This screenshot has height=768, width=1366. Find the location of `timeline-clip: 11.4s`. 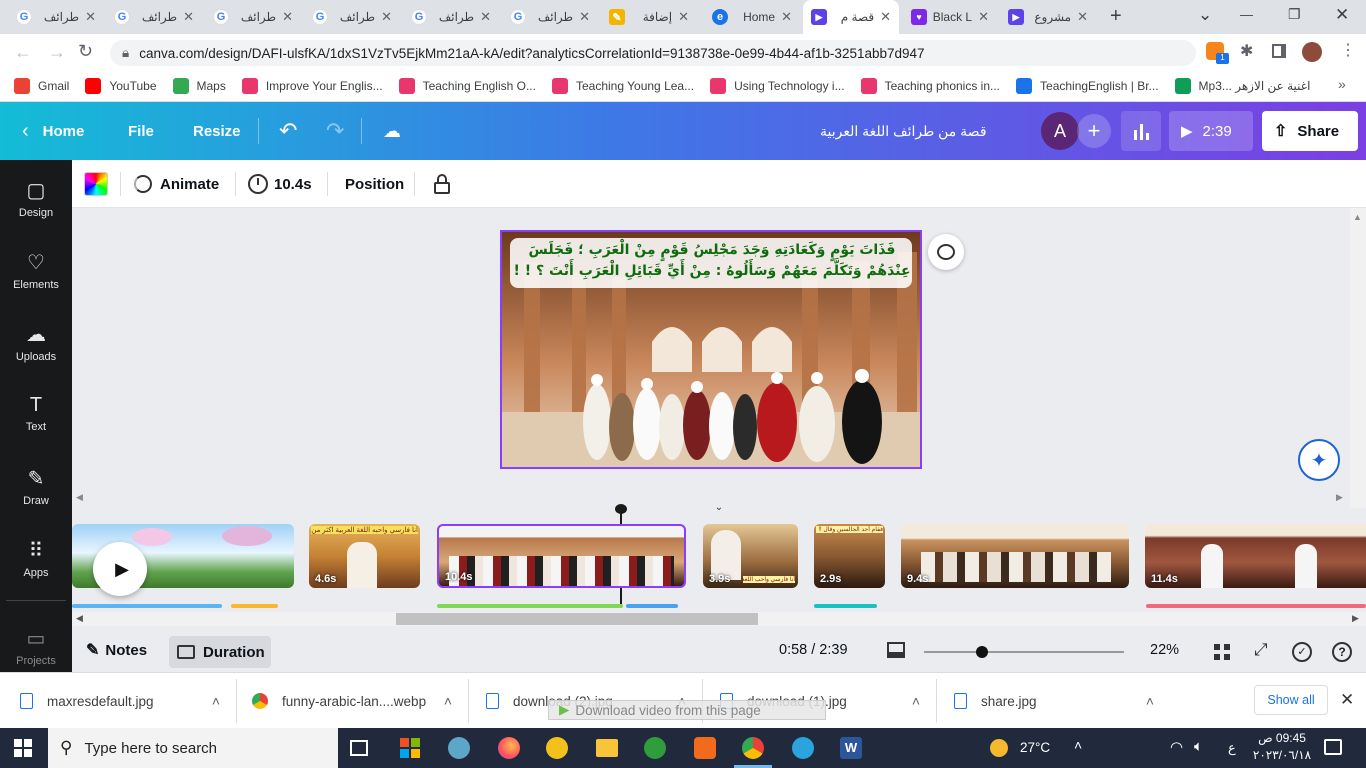

timeline-clip: 11.4s is located at coordinates (1255, 556).